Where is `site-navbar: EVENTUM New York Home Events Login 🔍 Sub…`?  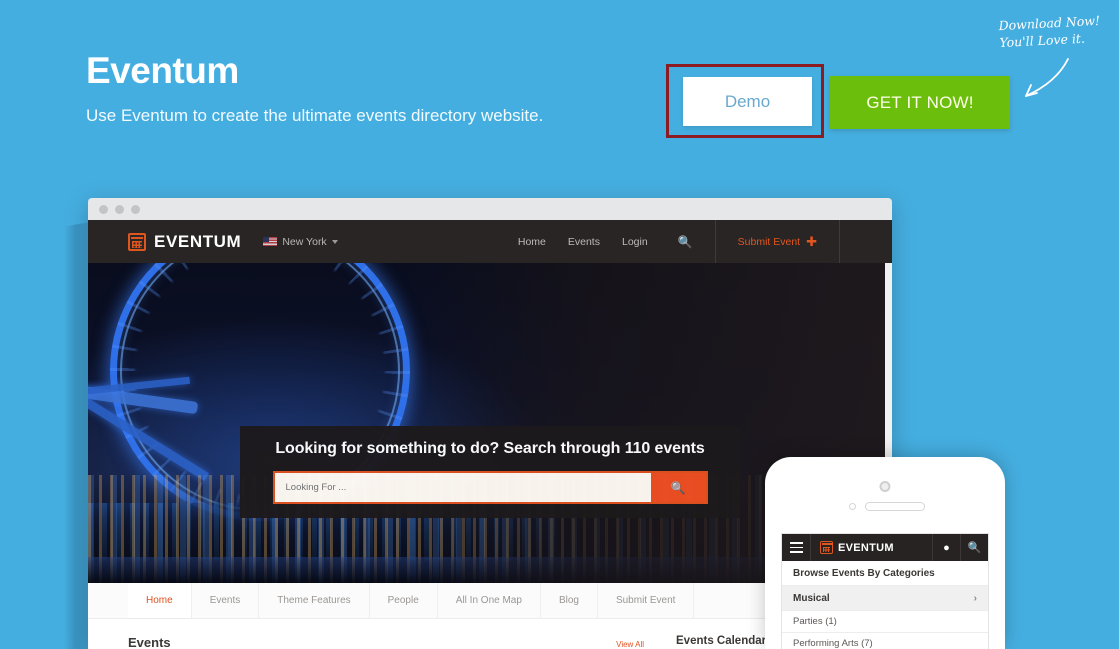 site-navbar: EVENTUM New York Home Events Login 🔍 Sub… is located at coordinates (490, 241).